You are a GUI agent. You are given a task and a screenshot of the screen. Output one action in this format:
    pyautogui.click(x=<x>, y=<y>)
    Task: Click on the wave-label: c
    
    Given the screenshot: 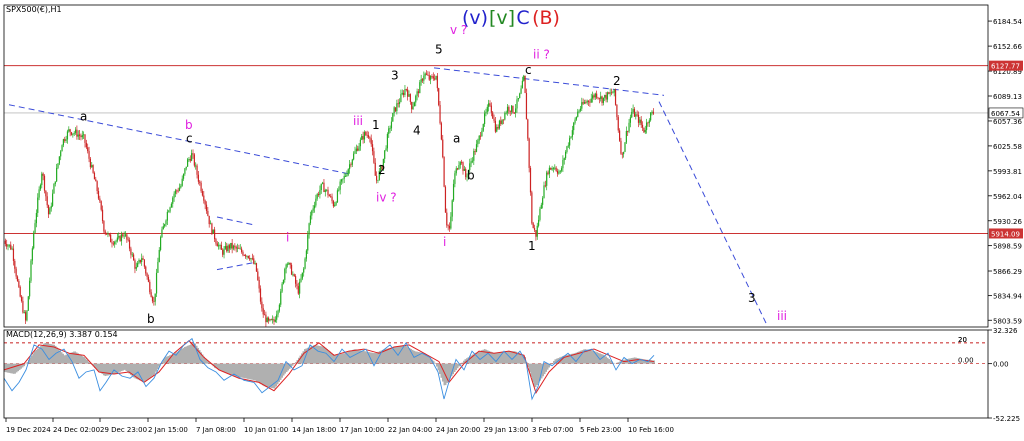 What is the action you would take?
    pyautogui.click(x=528, y=70)
    